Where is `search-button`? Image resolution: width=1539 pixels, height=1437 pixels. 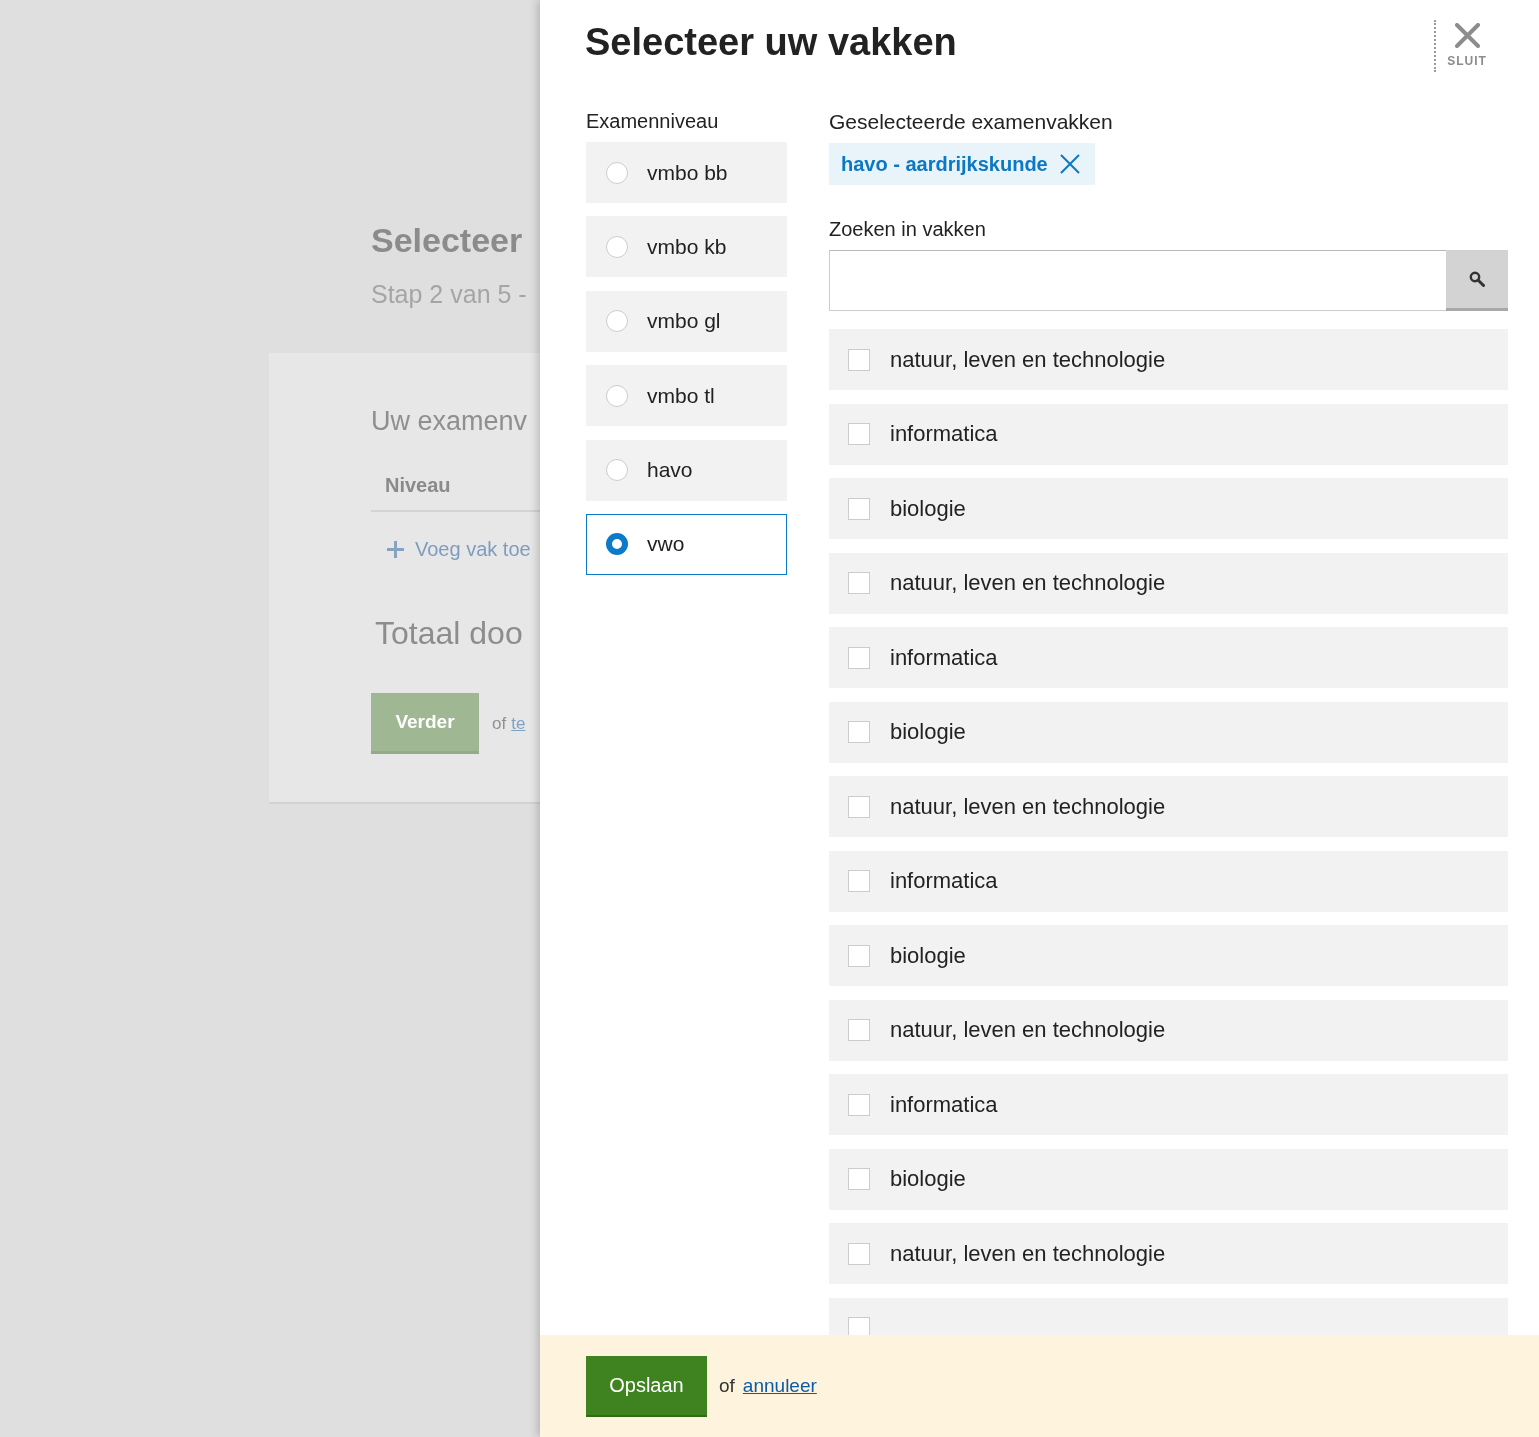
search-button is located at coordinates (1477, 280).